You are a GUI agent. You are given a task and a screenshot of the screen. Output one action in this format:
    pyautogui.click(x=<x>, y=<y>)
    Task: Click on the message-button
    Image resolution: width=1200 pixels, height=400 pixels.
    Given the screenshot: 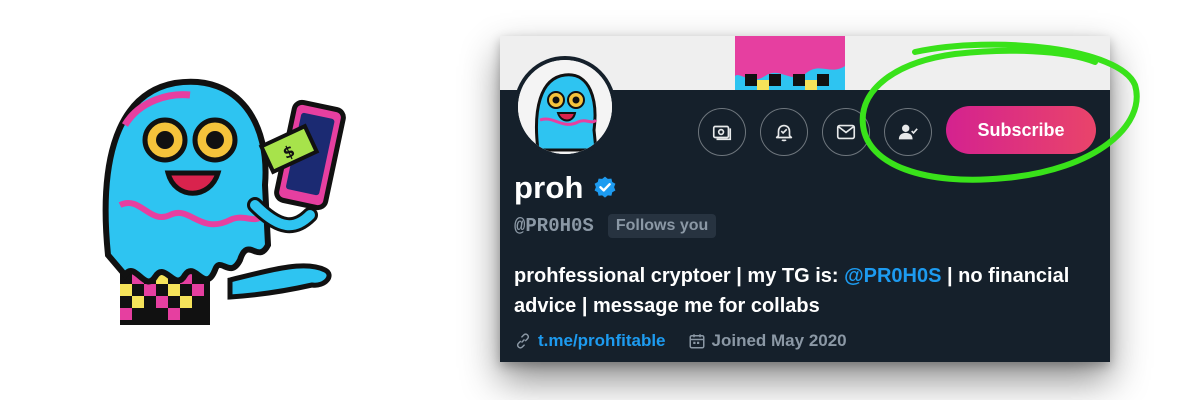 What is the action you would take?
    pyautogui.click(x=846, y=132)
    